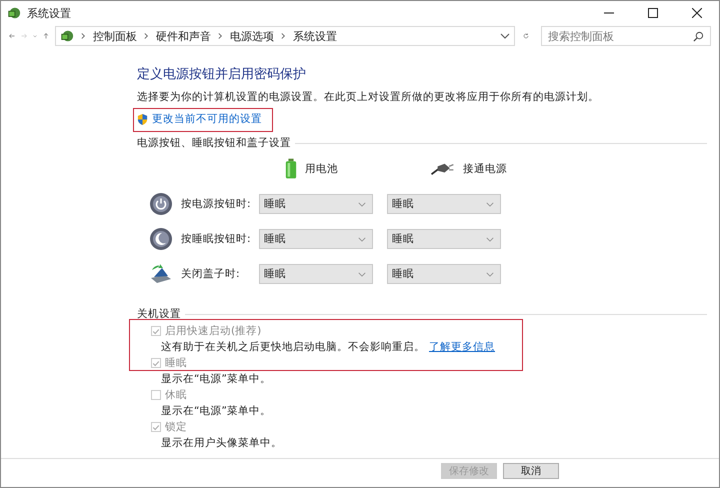 The height and width of the screenshot is (488, 720). What do you see at coordinates (176, 427) in the screenshot?
I see `option-label: 锁定` at bounding box center [176, 427].